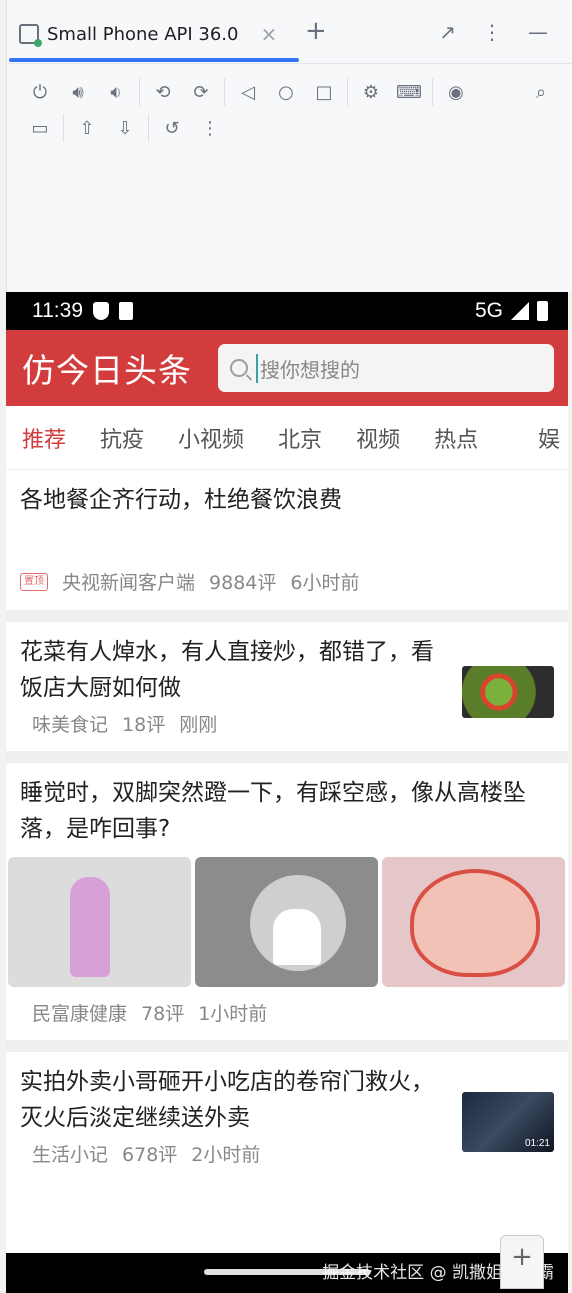 Image resolution: width=572 pixels, height=1293 pixels. Describe the element at coordinates (308, 368) in the screenshot. I see `search-placeholder: 搜你想搜的` at that location.